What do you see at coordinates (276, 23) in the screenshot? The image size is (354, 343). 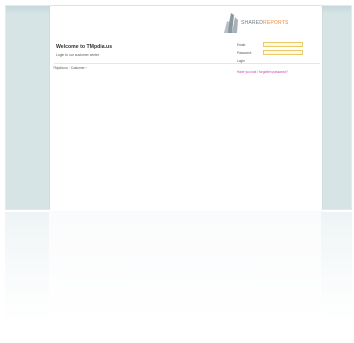 I see `logo-text-accent: REPORTS` at bounding box center [276, 23].